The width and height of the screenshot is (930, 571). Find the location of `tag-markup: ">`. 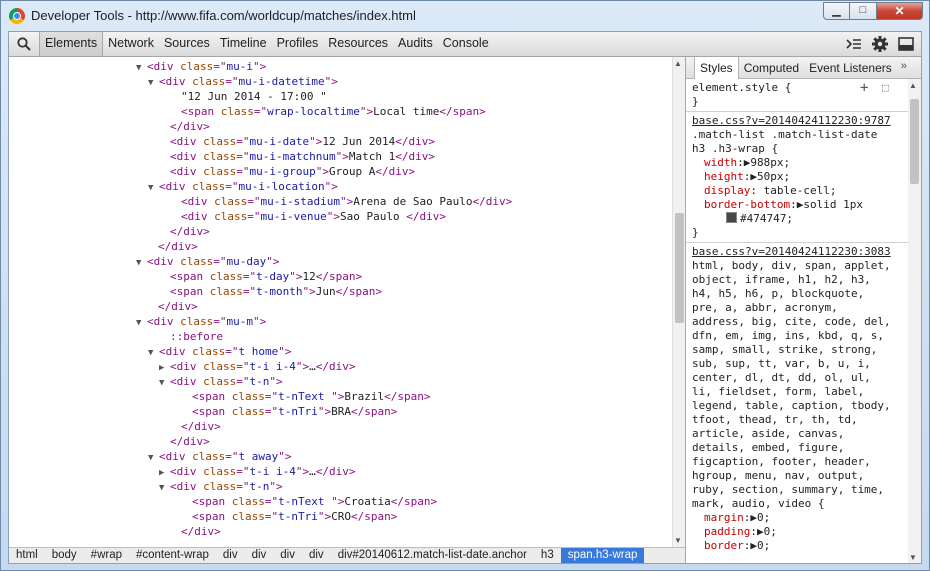

tag-markup: "> is located at coordinates (276, 486).